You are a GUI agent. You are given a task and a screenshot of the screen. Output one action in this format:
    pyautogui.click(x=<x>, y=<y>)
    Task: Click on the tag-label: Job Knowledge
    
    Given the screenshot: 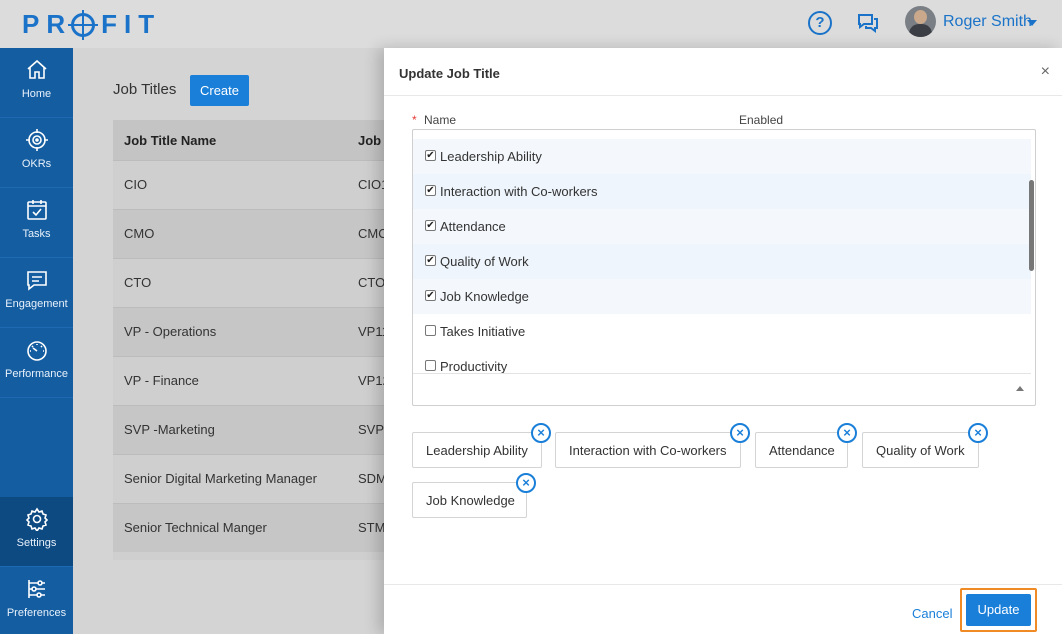 What is the action you would take?
    pyautogui.click(x=470, y=500)
    